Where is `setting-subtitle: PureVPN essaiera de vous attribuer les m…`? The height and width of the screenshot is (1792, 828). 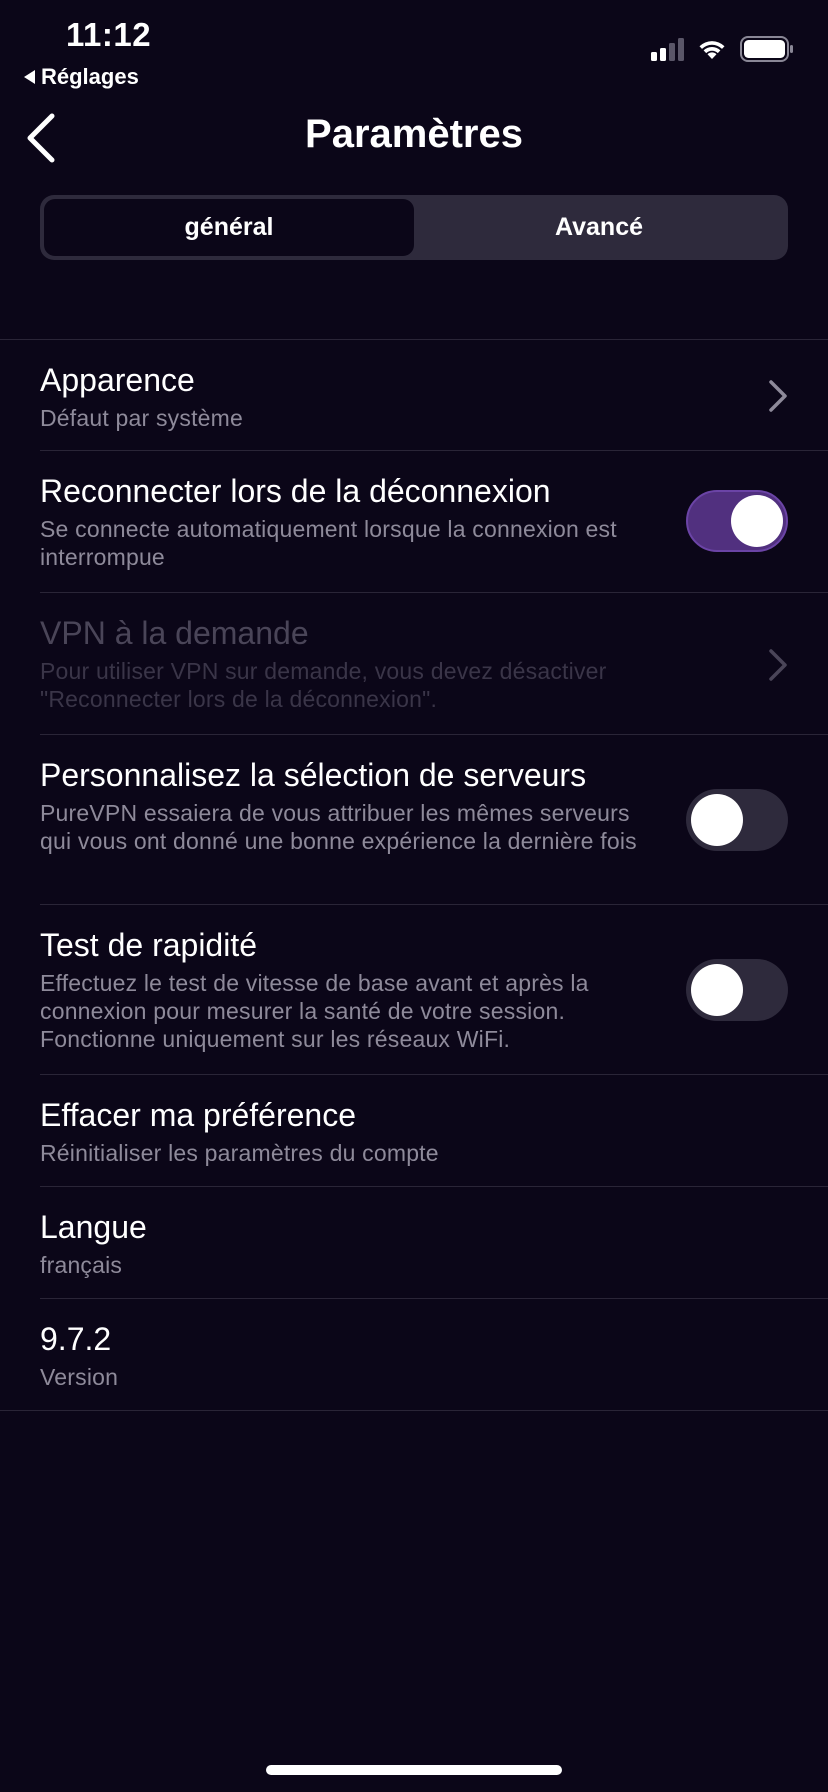 setting-subtitle: PureVPN essaiera de vous attribuer les m… is located at coordinates (338, 827).